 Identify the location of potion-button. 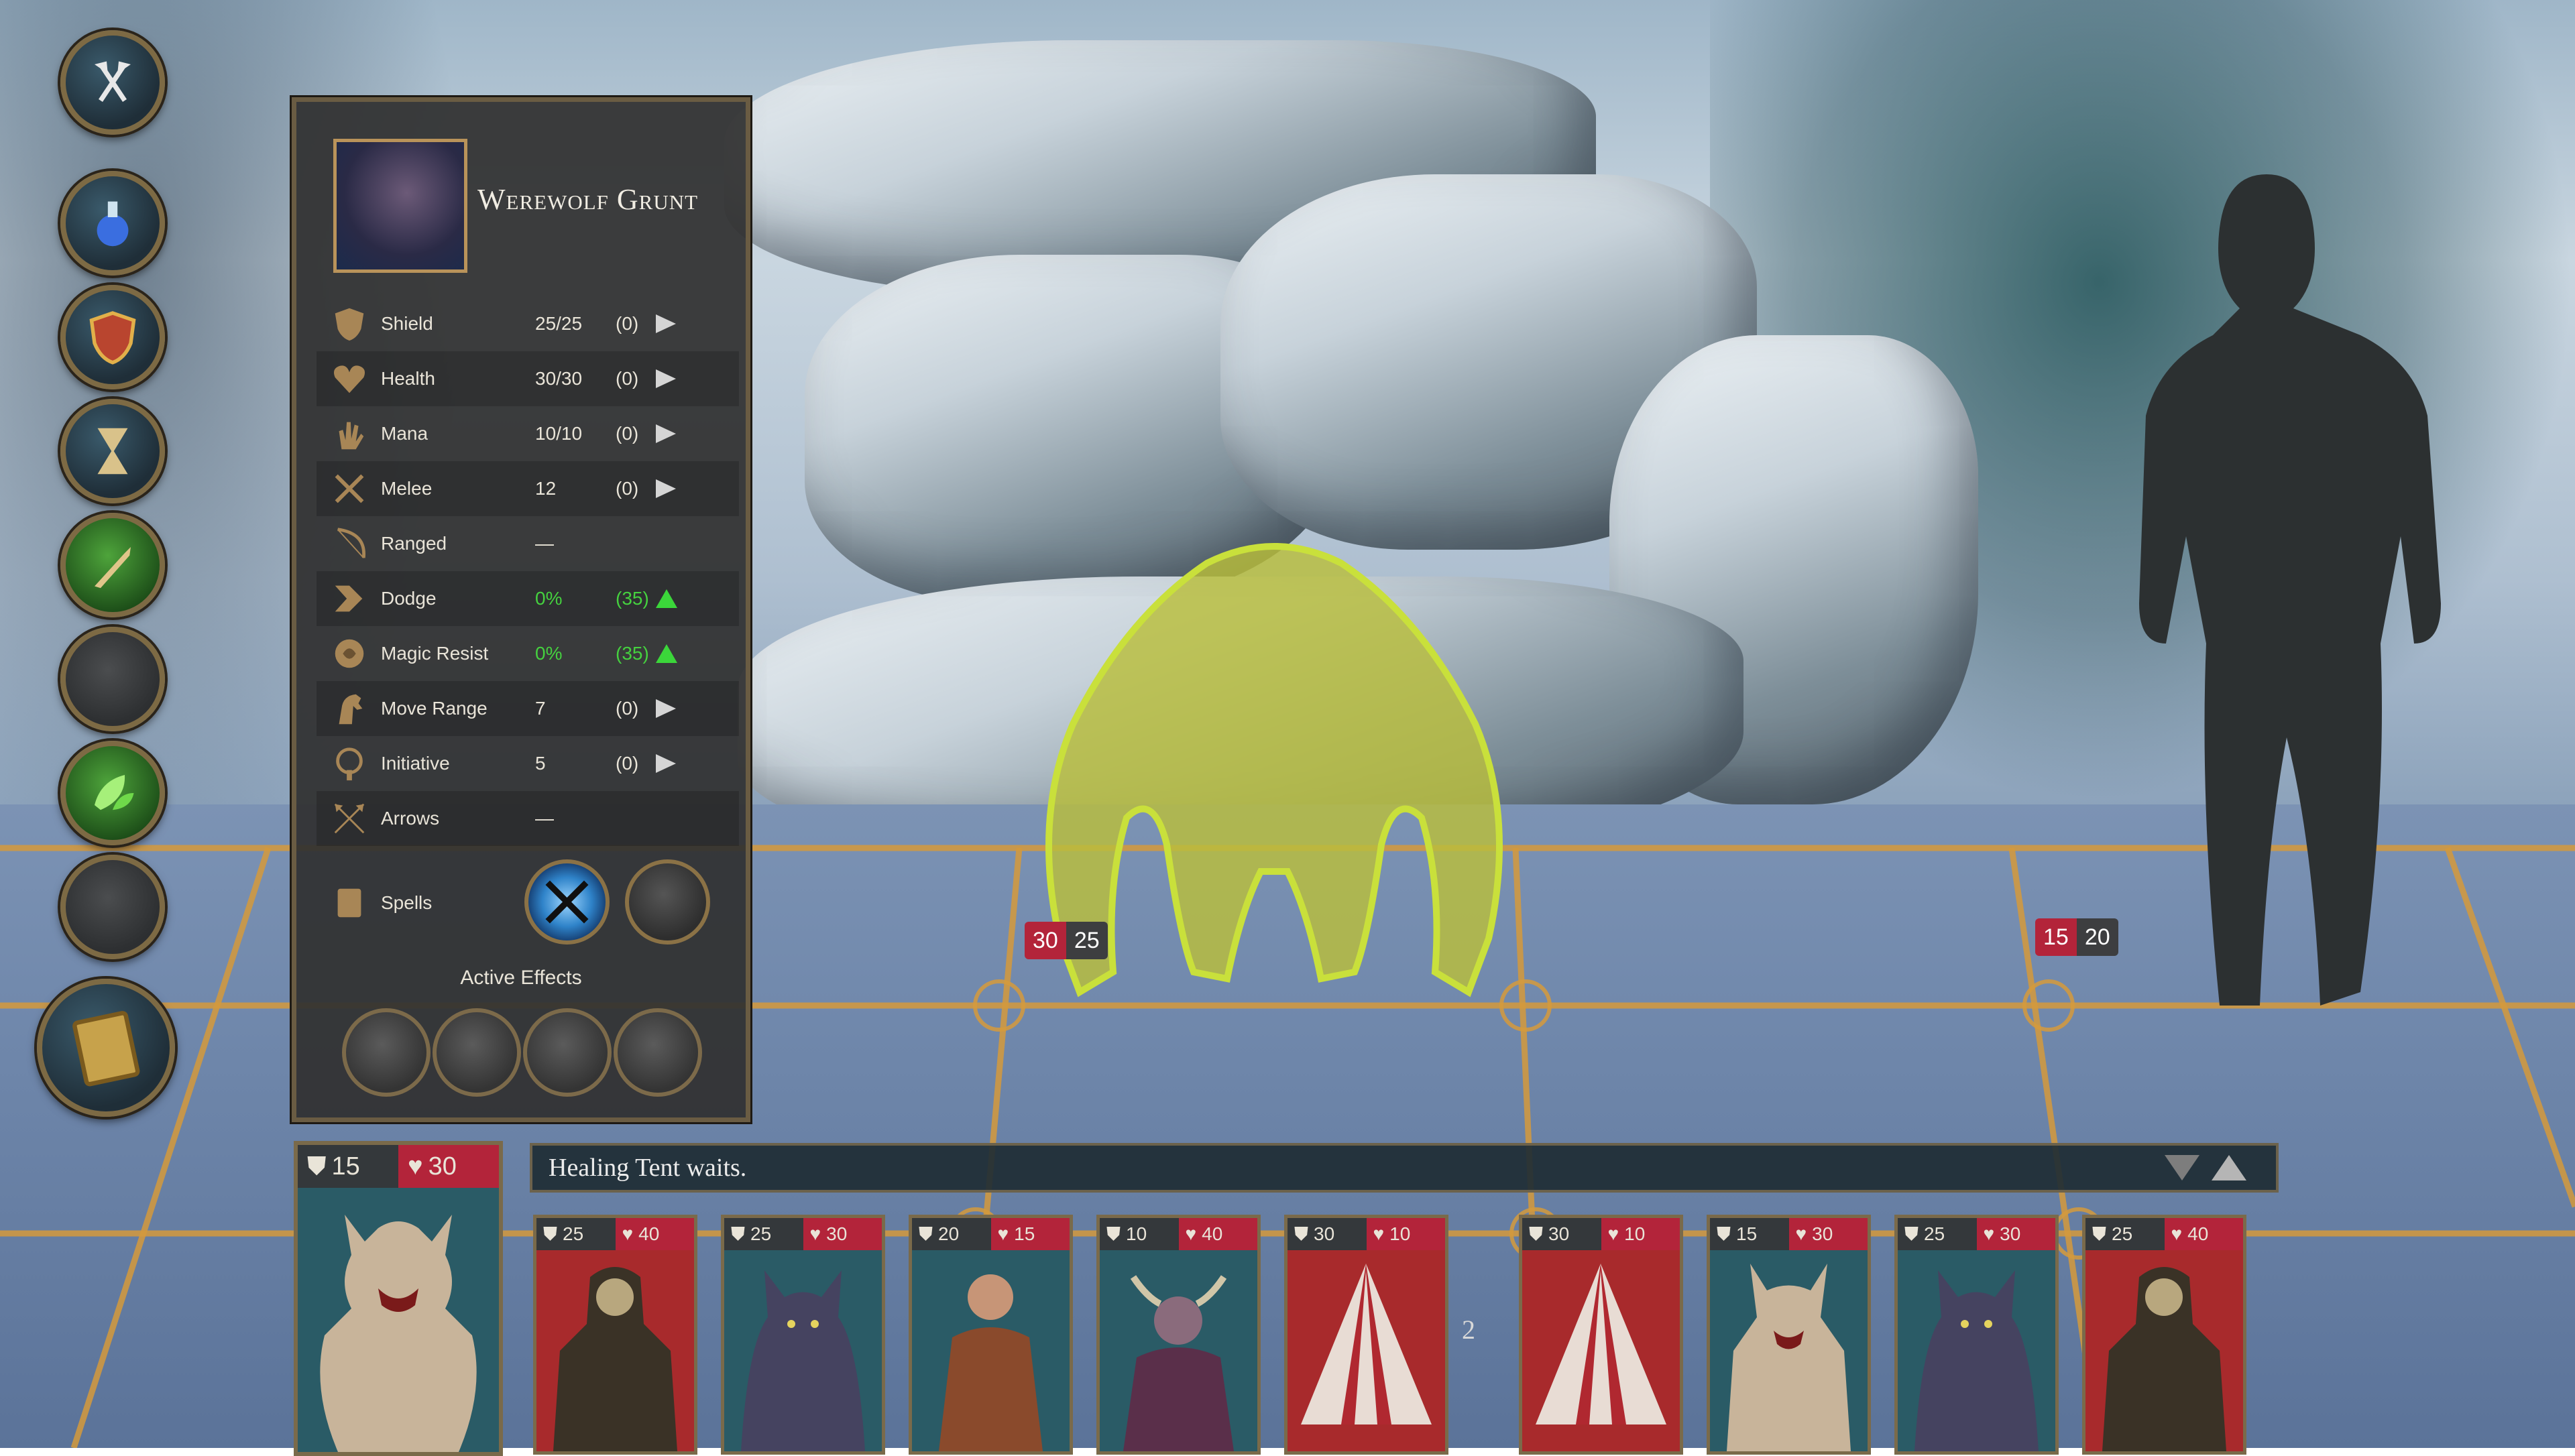
(112, 223).